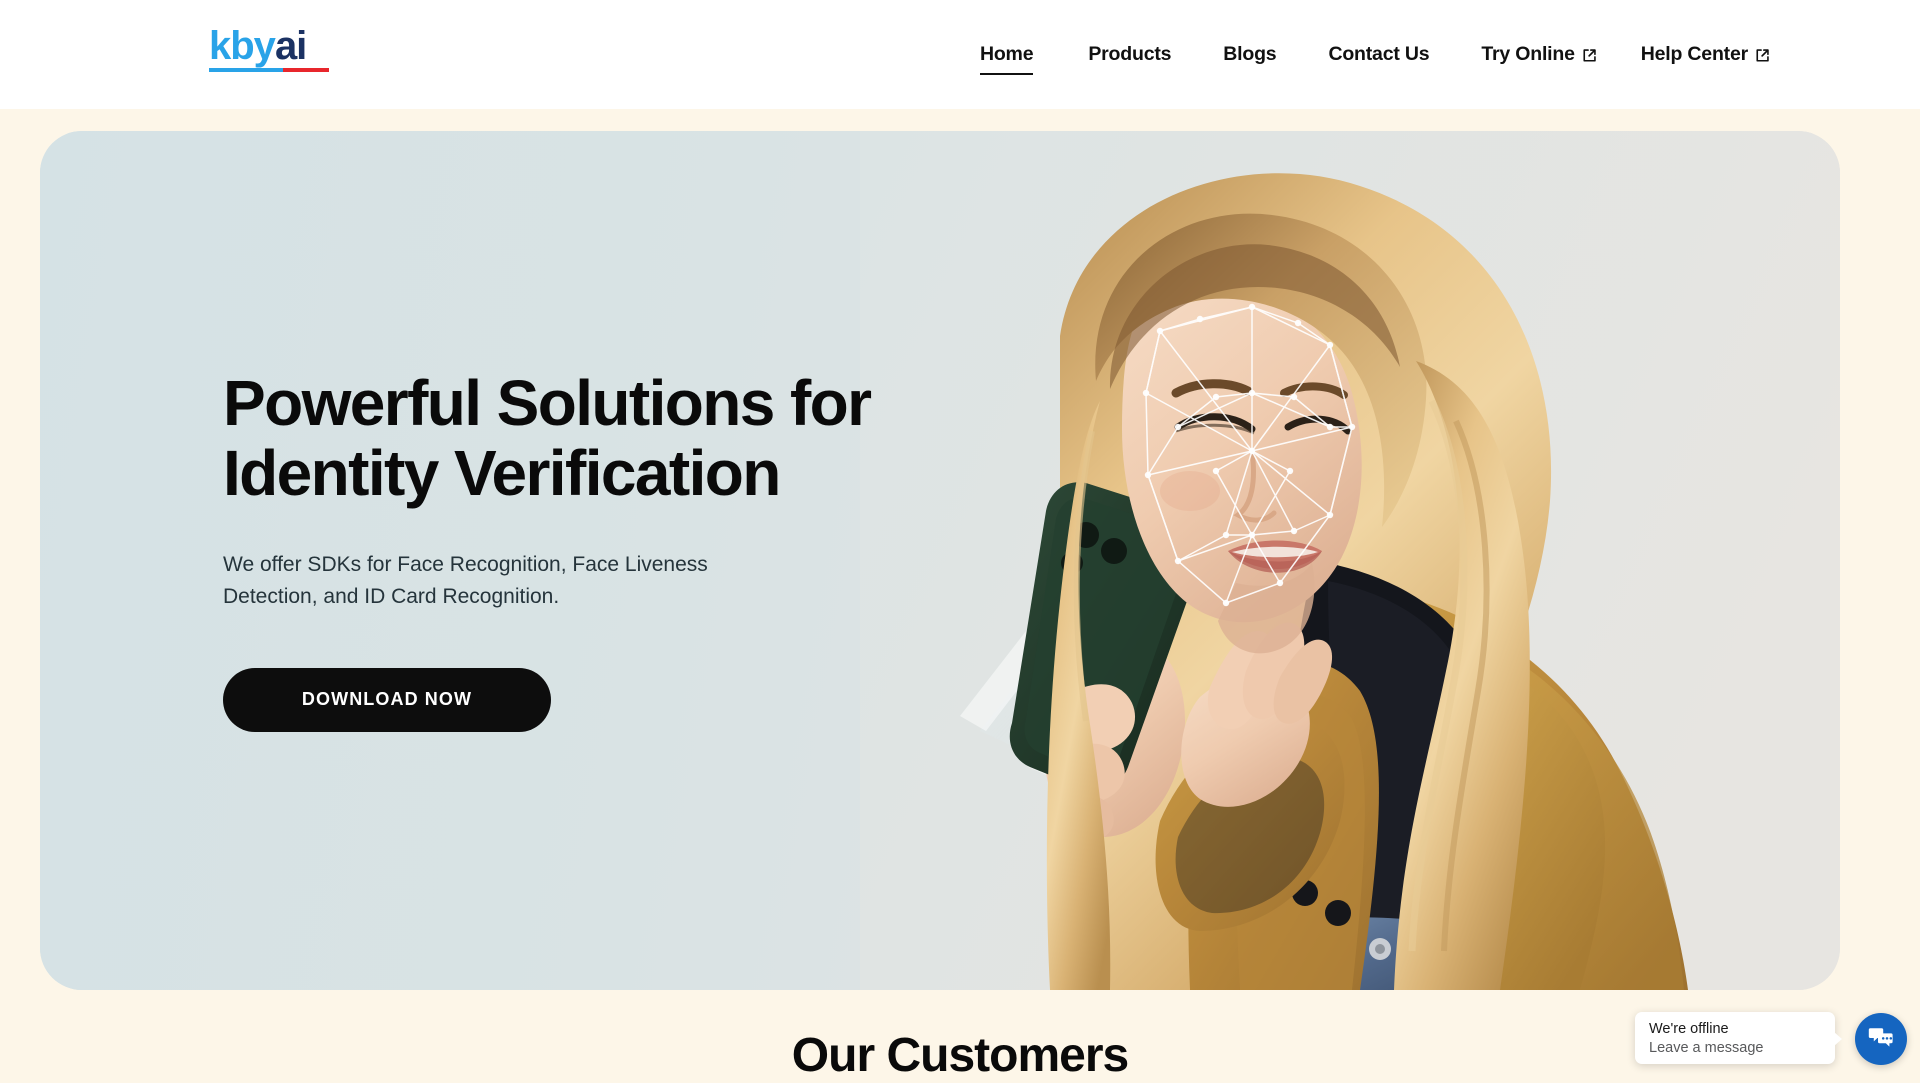 The height and width of the screenshot is (1083, 1920). I want to click on nav-item-try-online: Try Online, so click(1538, 54).